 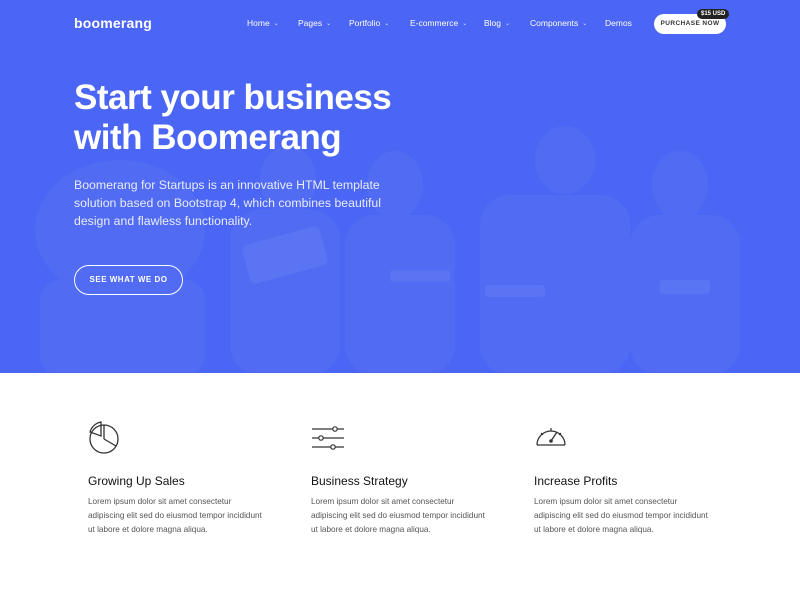 I want to click on nav-item-label: Portfolio, so click(x=365, y=23).